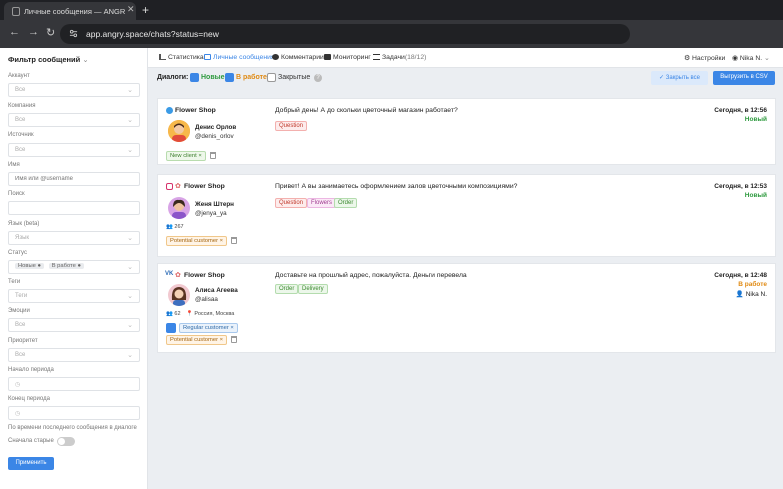 This screenshot has height=489, width=783. Describe the element at coordinates (322, 203) in the screenshot. I see `message-tag: Flowers` at that location.